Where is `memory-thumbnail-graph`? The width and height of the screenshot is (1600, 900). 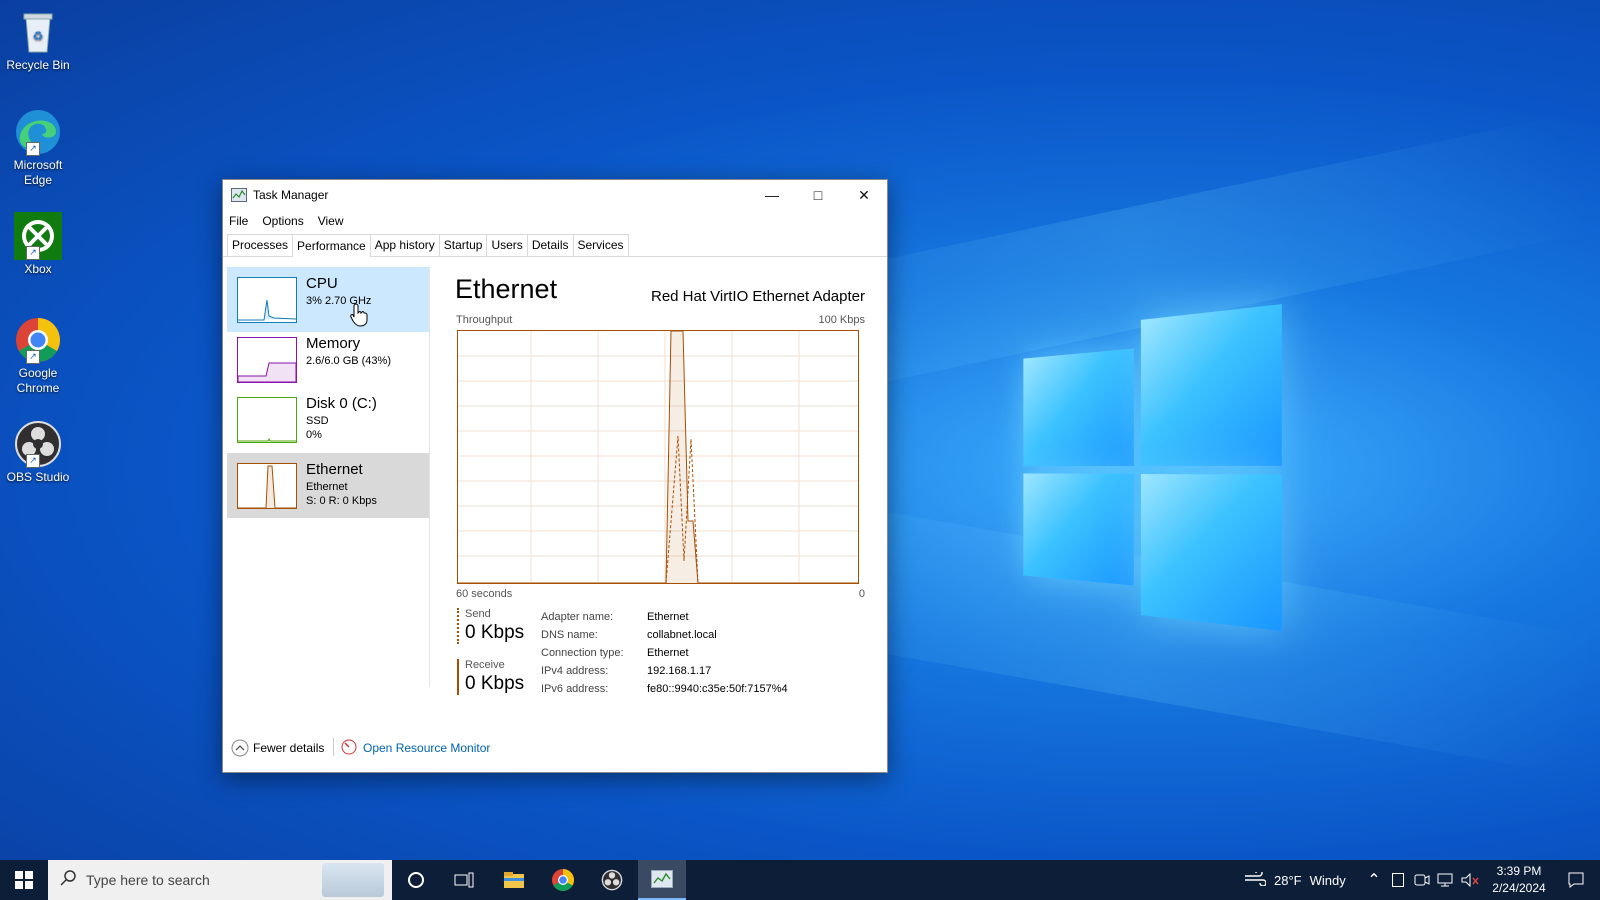
memory-thumbnail-graph is located at coordinates (267, 360).